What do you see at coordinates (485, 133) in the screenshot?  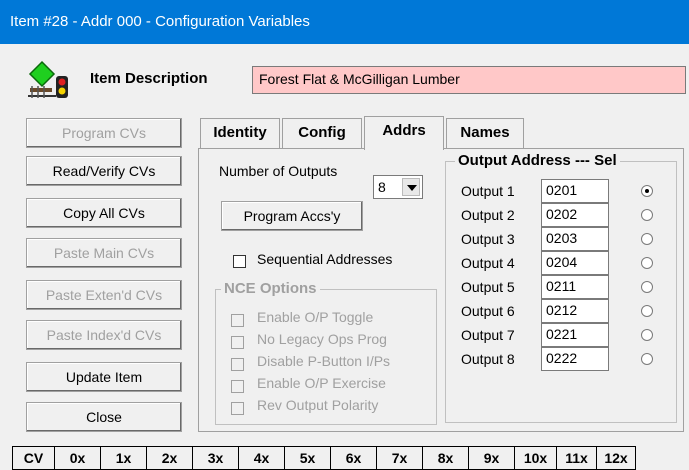 I see `tab-names: Names` at bounding box center [485, 133].